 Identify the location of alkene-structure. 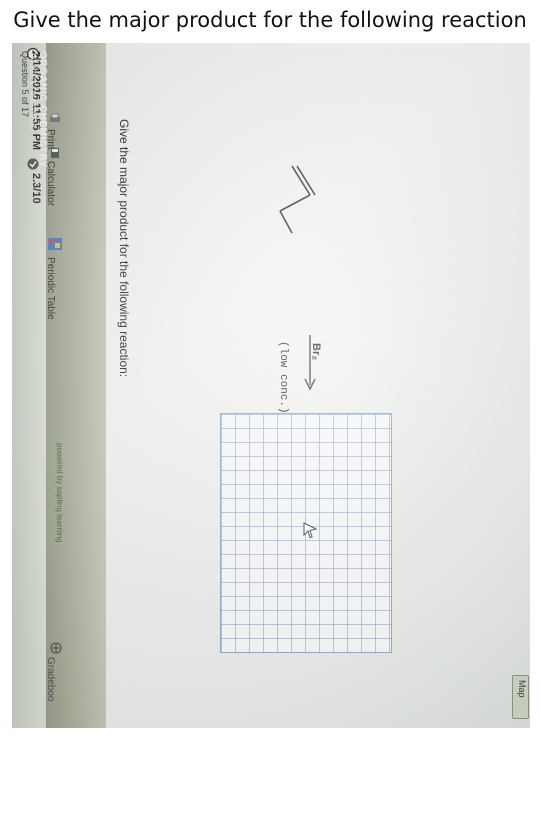
(297, 199).